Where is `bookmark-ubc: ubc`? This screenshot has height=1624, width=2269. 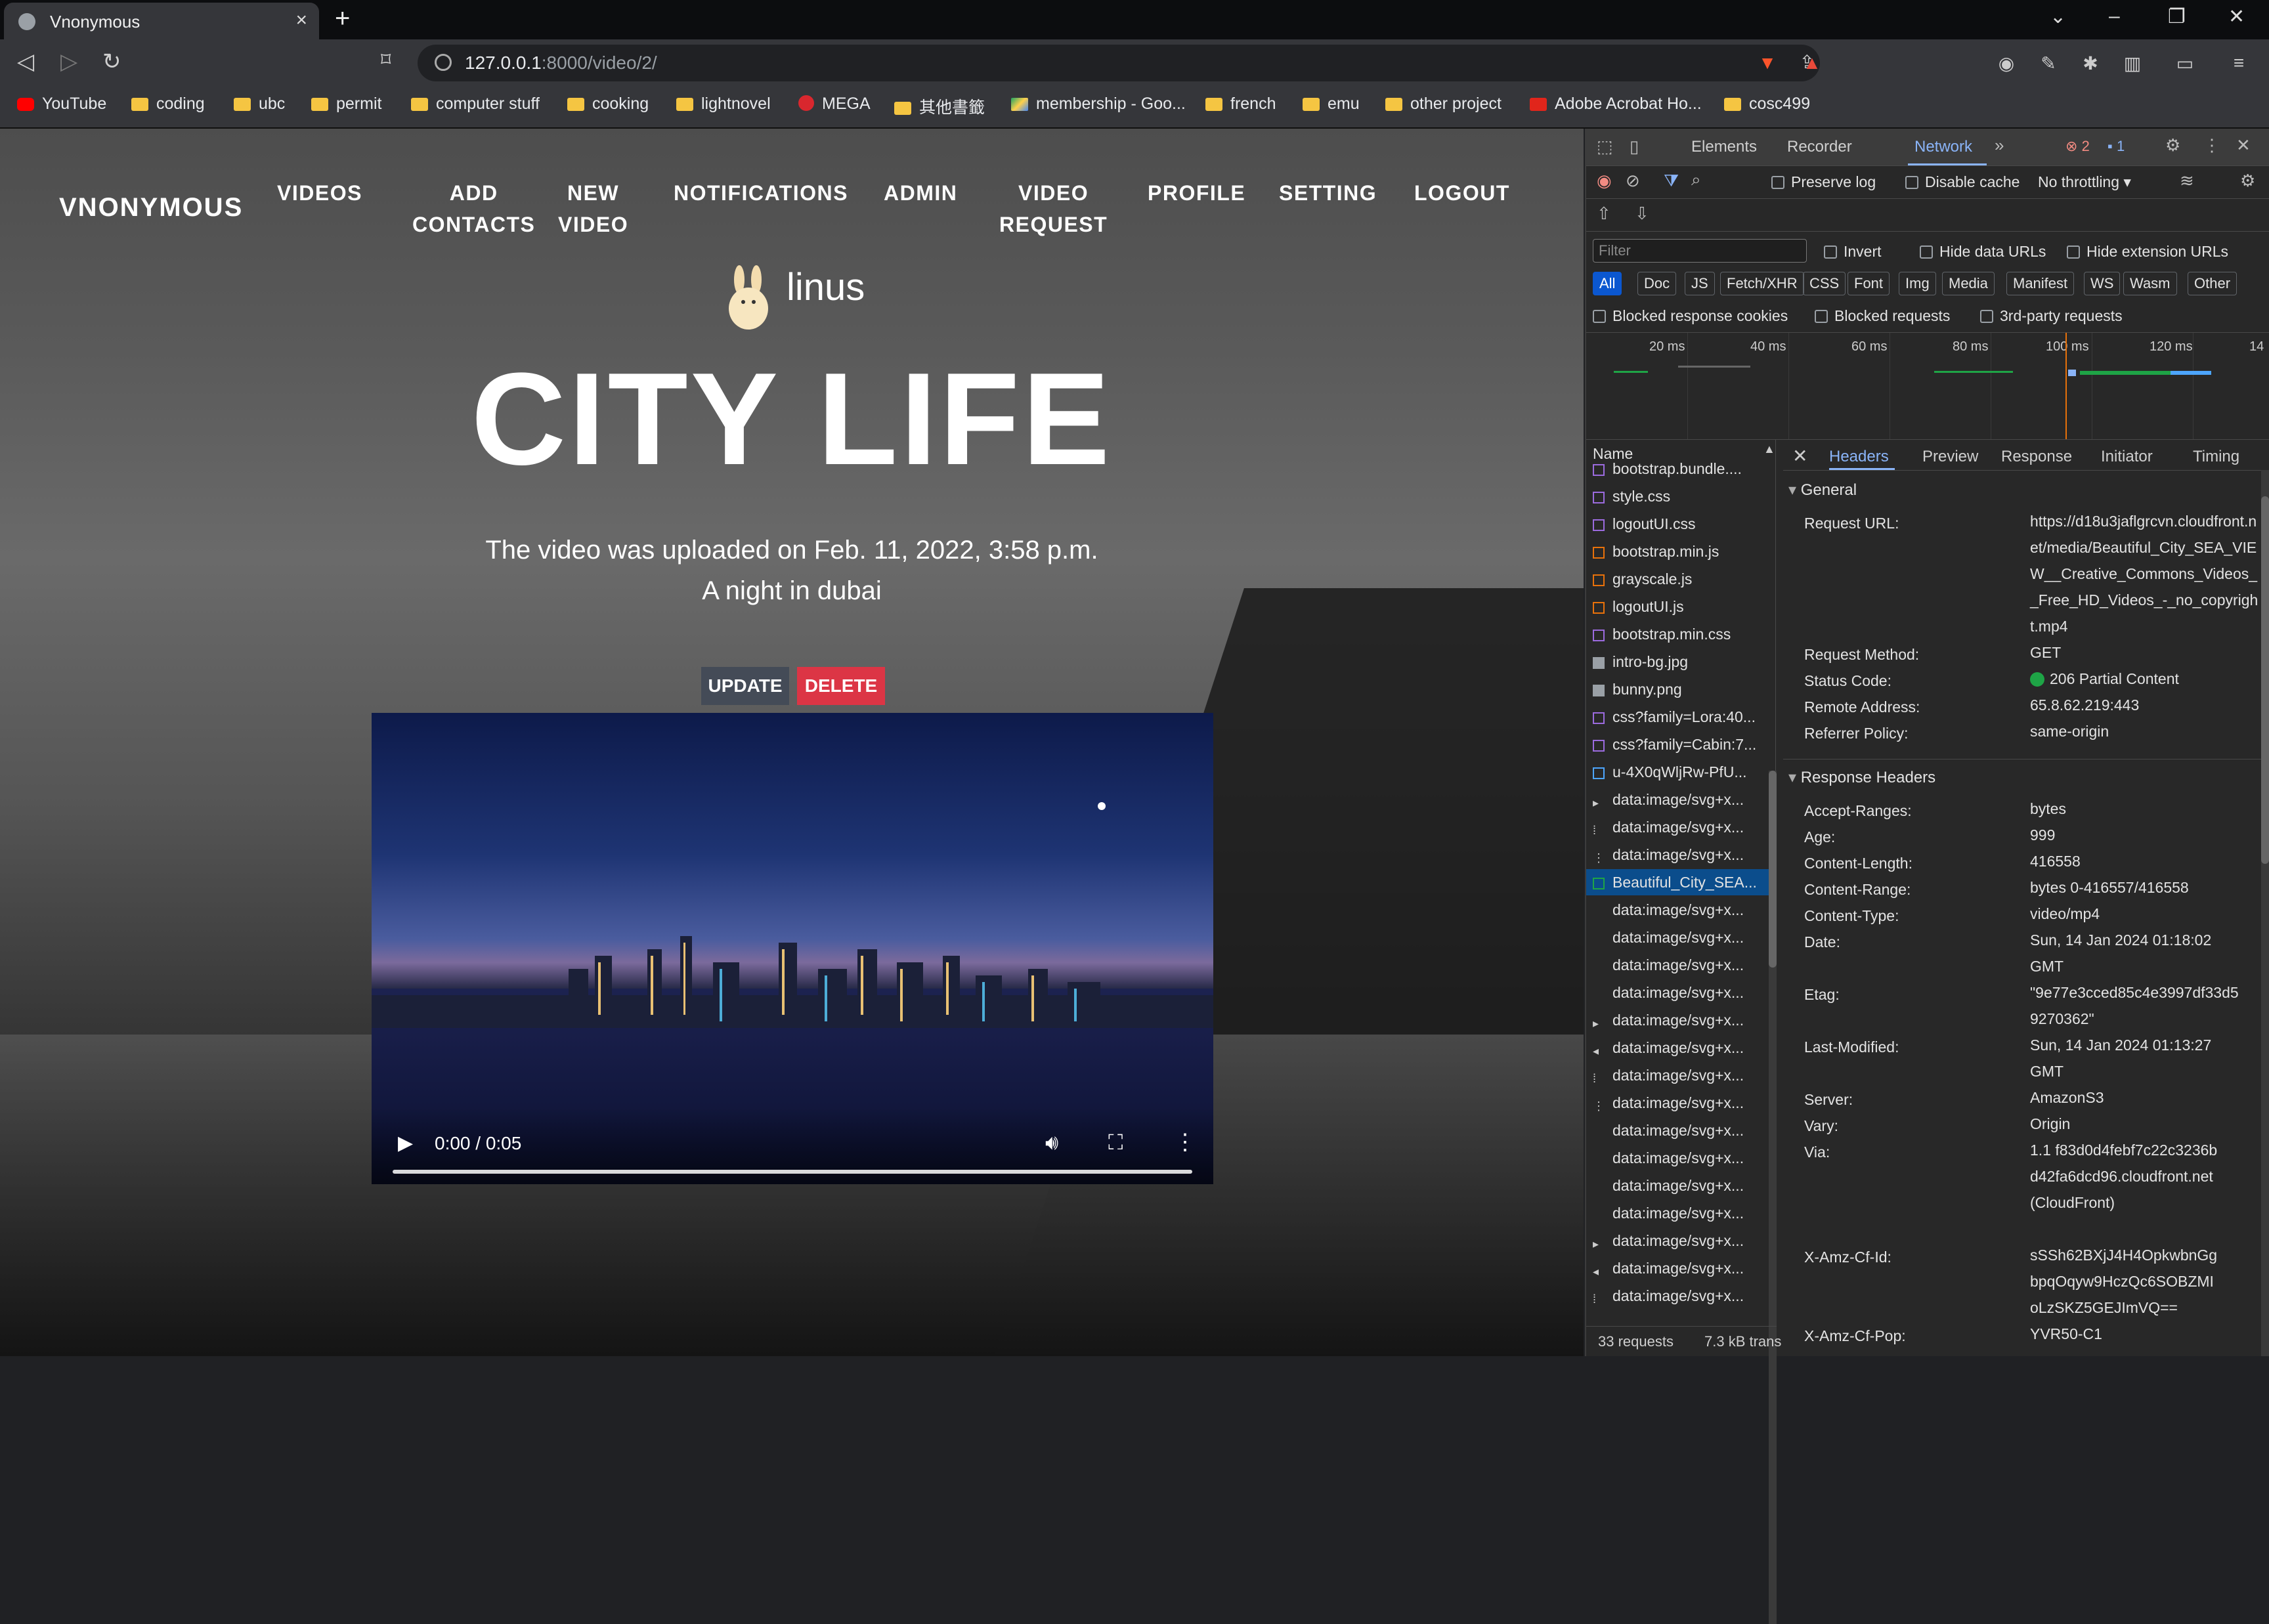 bookmark-ubc: ubc is located at coordinates (259, 107).